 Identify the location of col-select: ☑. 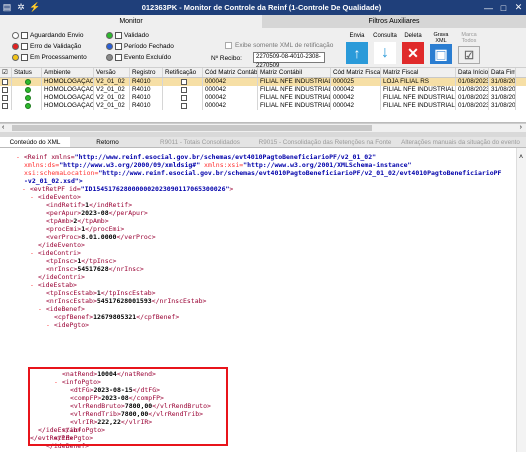
(6, 72).